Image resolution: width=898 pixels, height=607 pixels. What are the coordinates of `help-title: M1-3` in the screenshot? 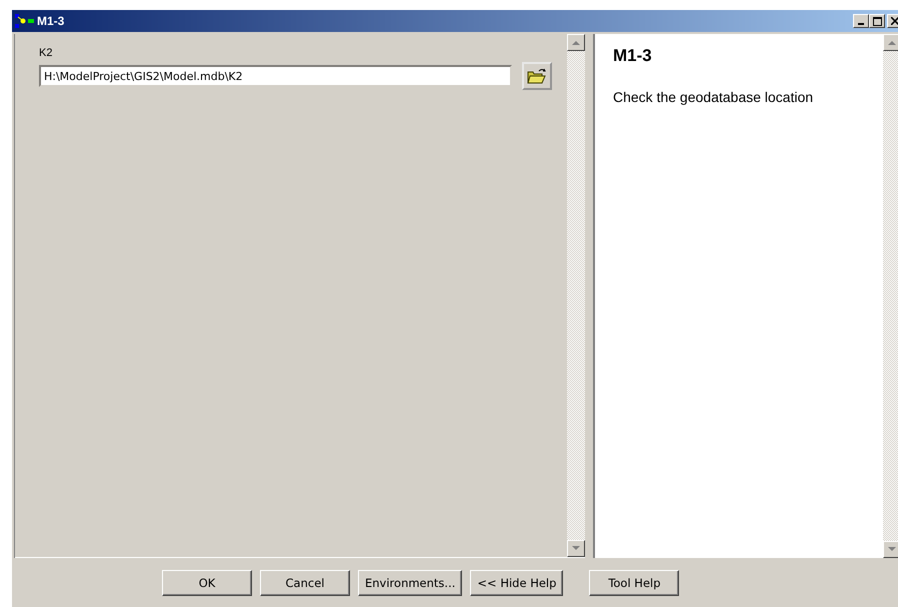 It's located at (632, 56).